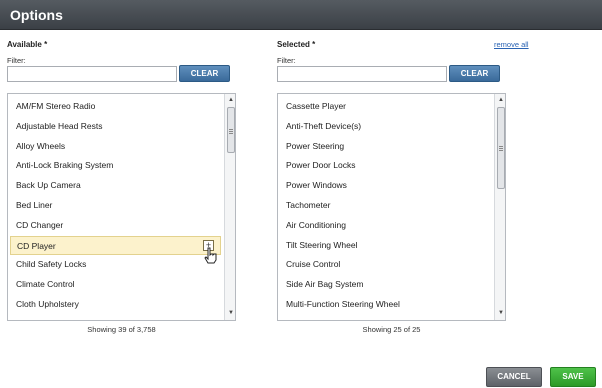 The width and height of the screenshot is (602, 388). I want to click on list-item-highlighted: CD Player +, so click(115, 249).